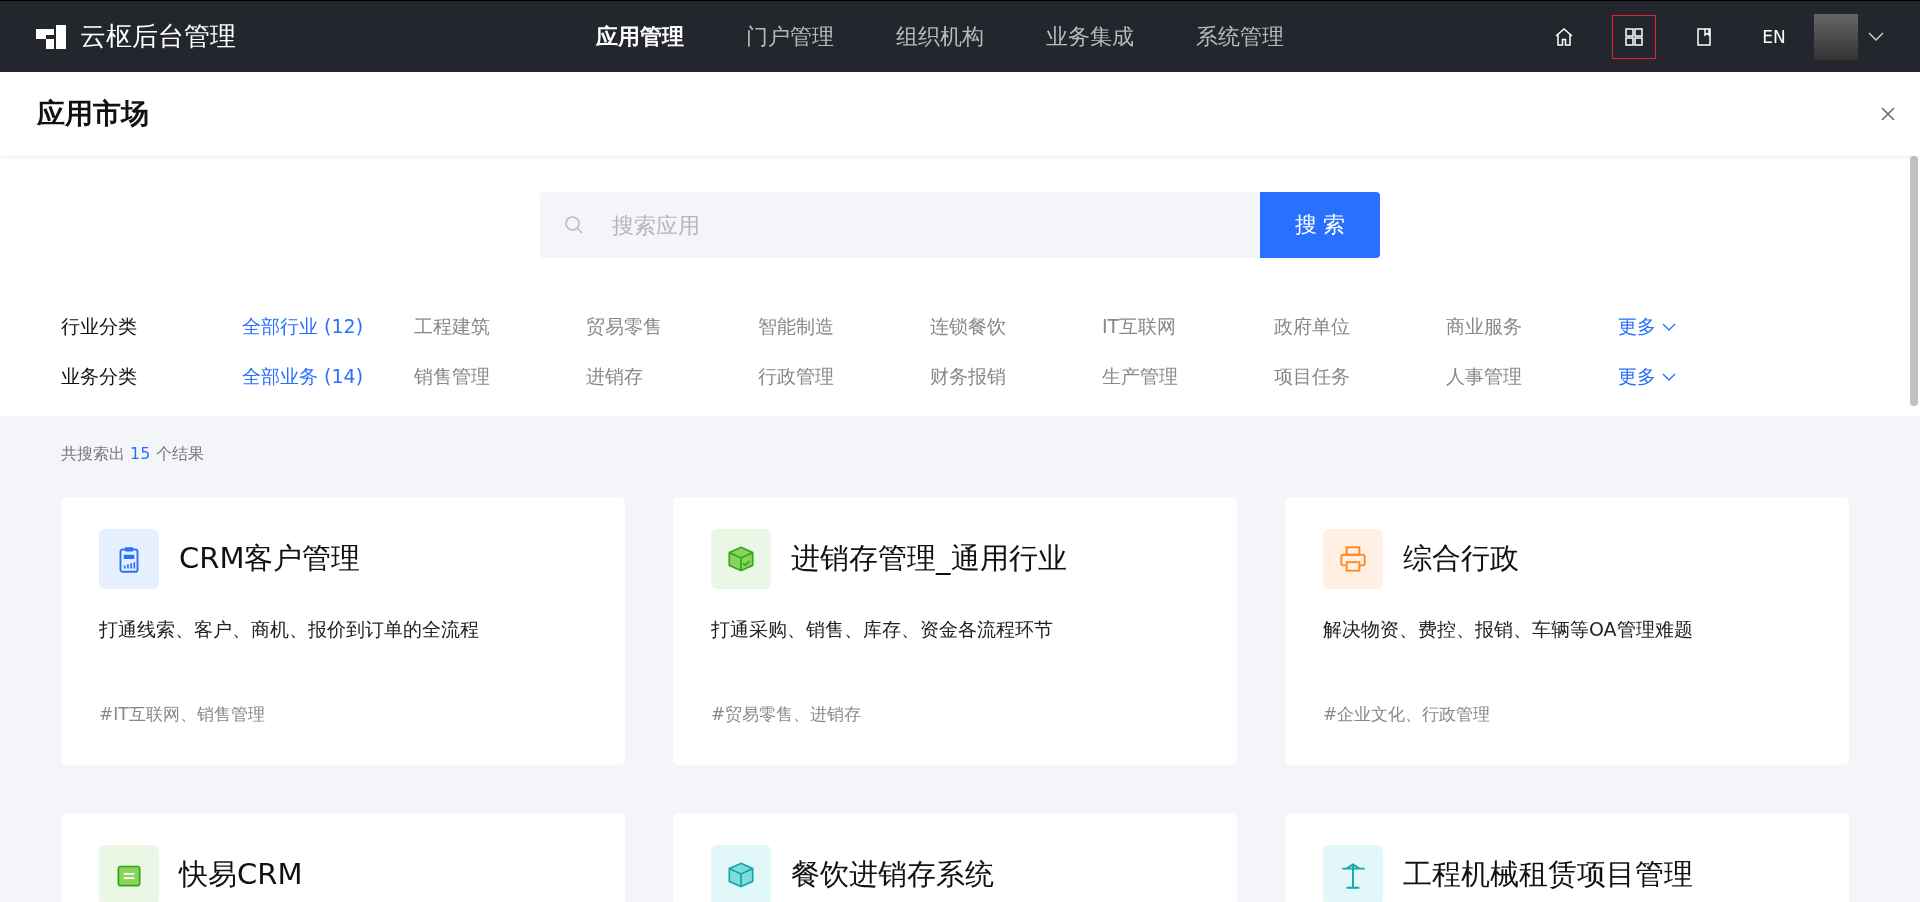 This screenshot has width=1920, height=902. Describe the element at coordinates (1188, 377) in the screenshot. I see `filter-option: 生产管理` at that location.